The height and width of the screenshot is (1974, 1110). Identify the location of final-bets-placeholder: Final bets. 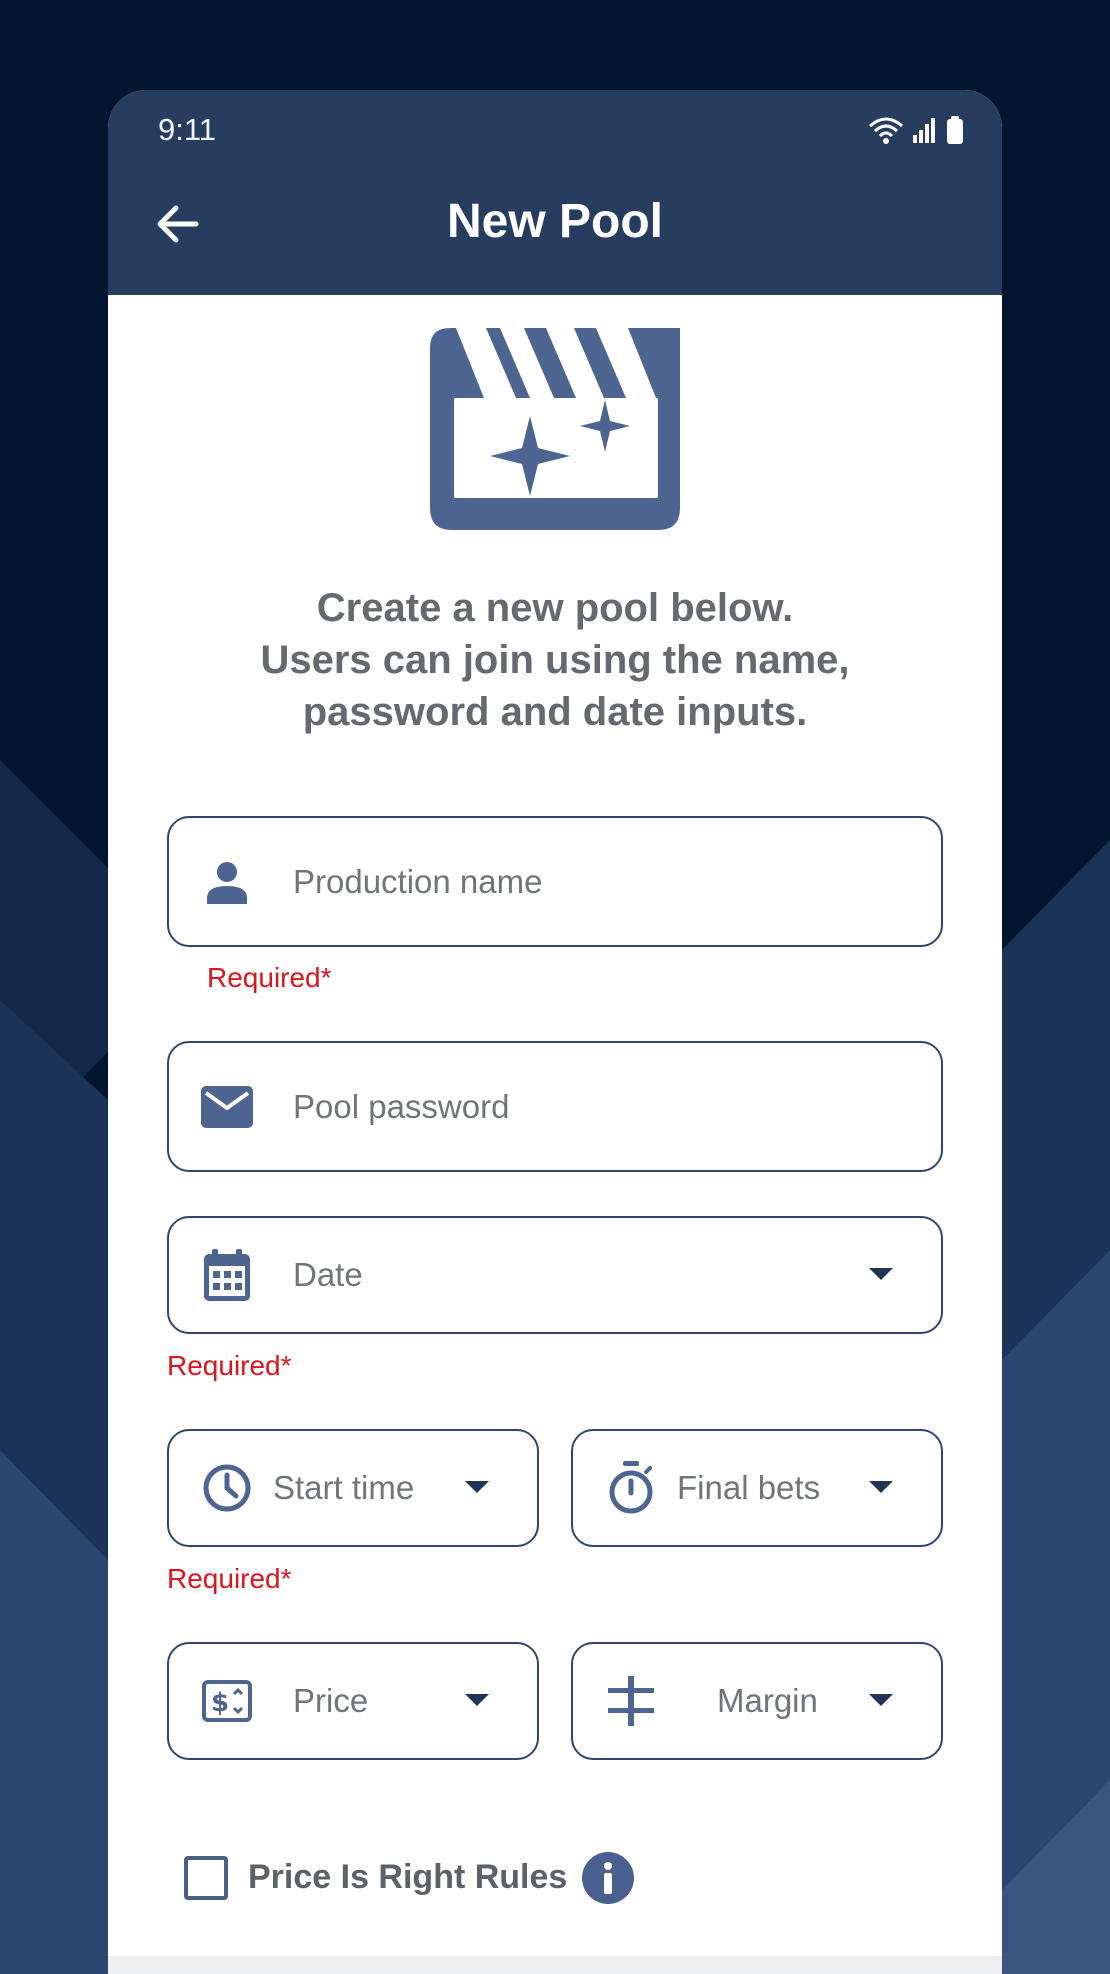
(749, 1487).